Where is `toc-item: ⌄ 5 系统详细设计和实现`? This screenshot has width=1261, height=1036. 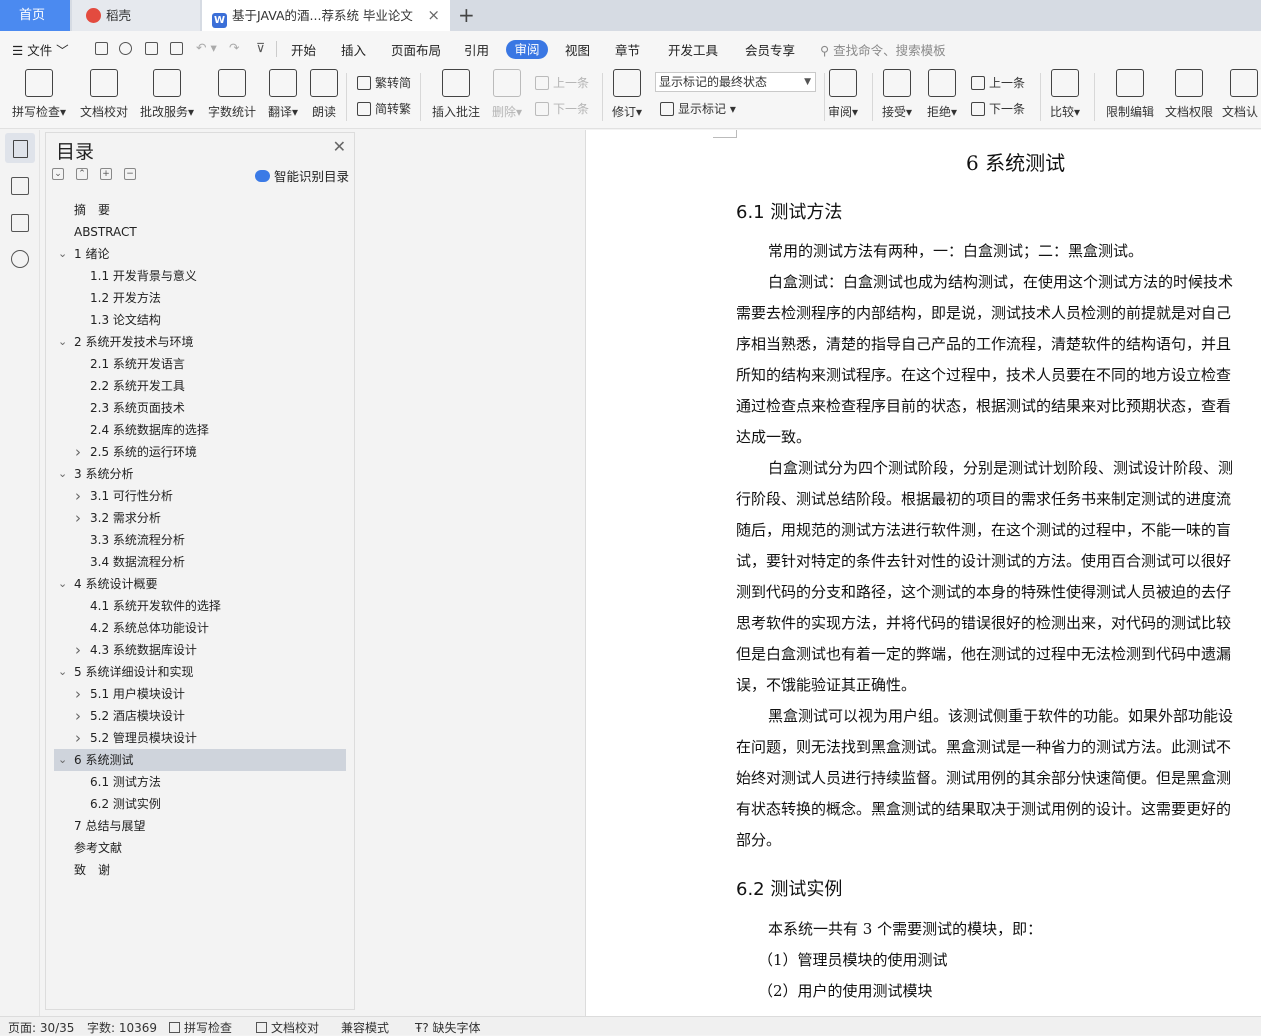
toc-item: ⌄ 5 系统详细设计和实现 is located at coordinates (200, 672).